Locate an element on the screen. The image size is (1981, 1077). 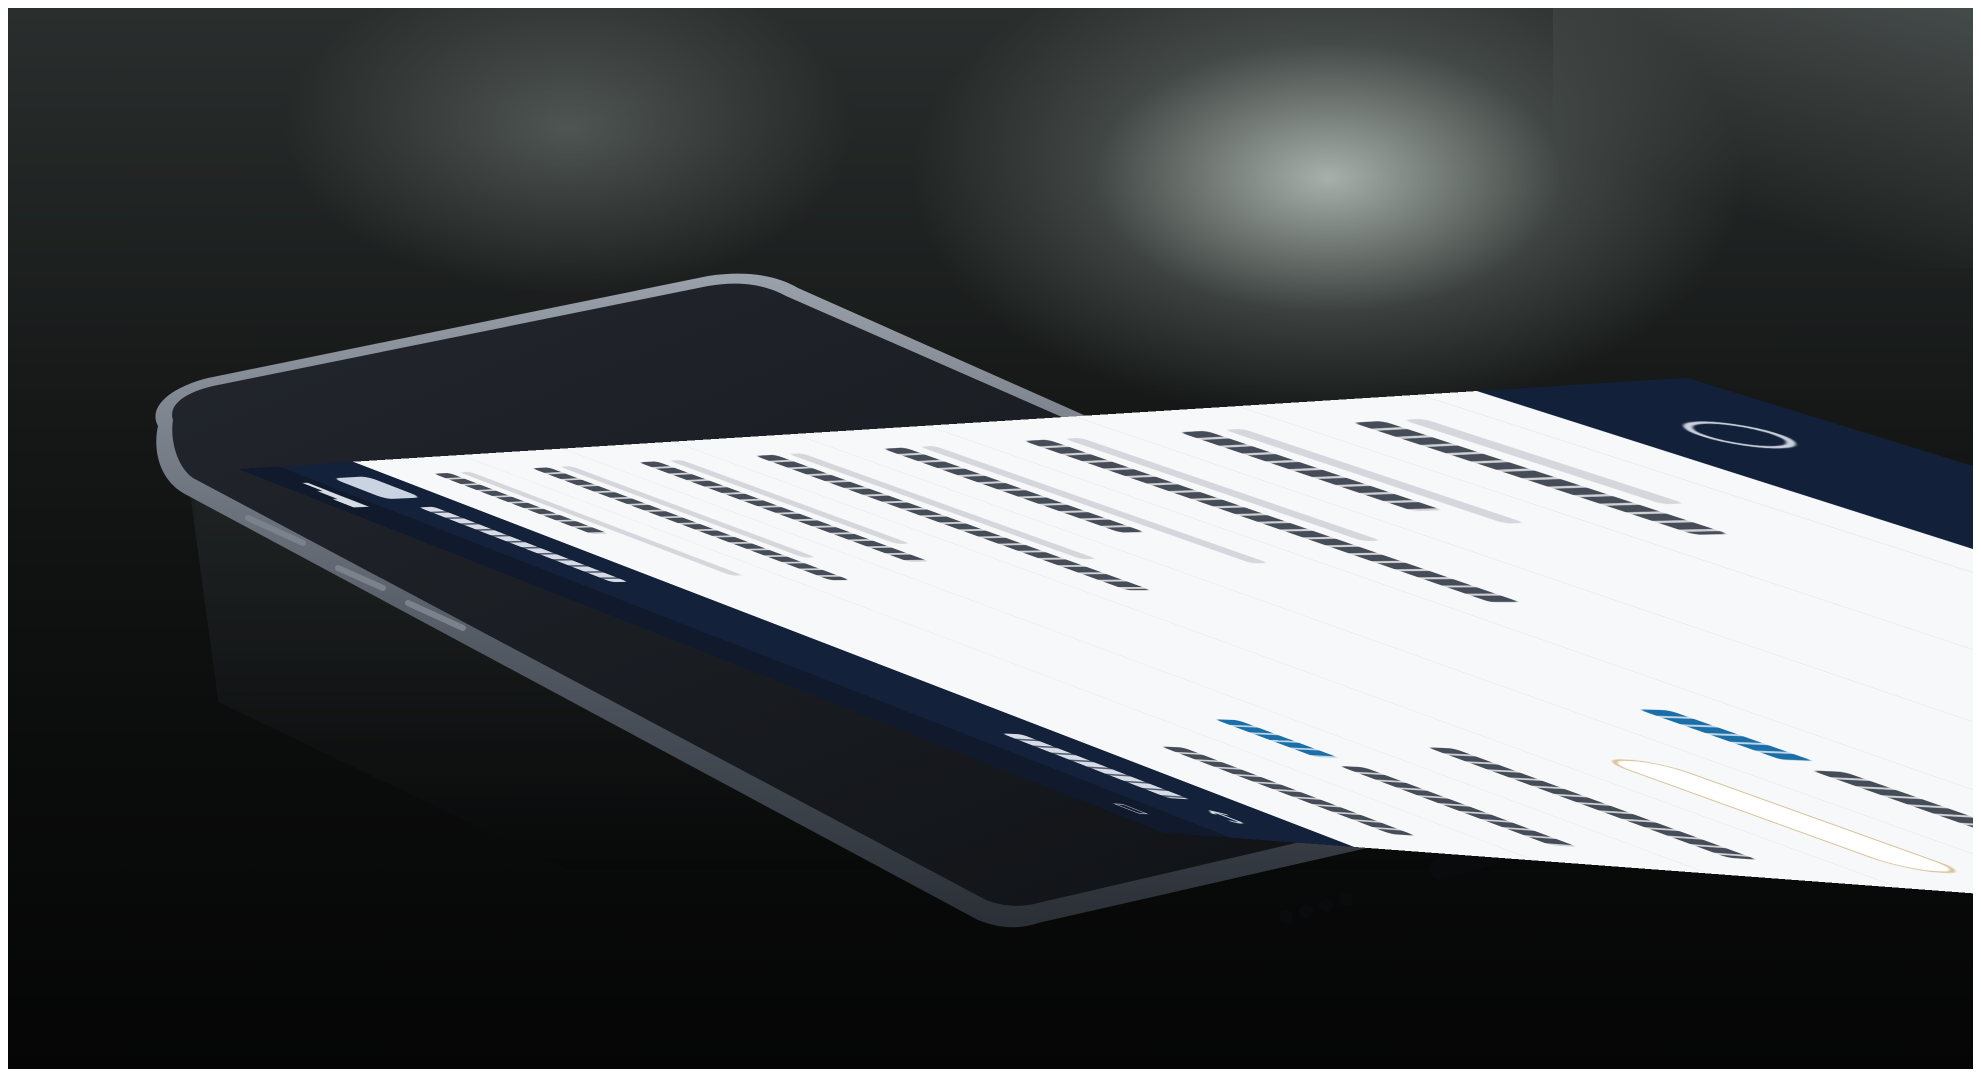
back-arrow-icon: ↩ is located at coordinates (1227, 817).